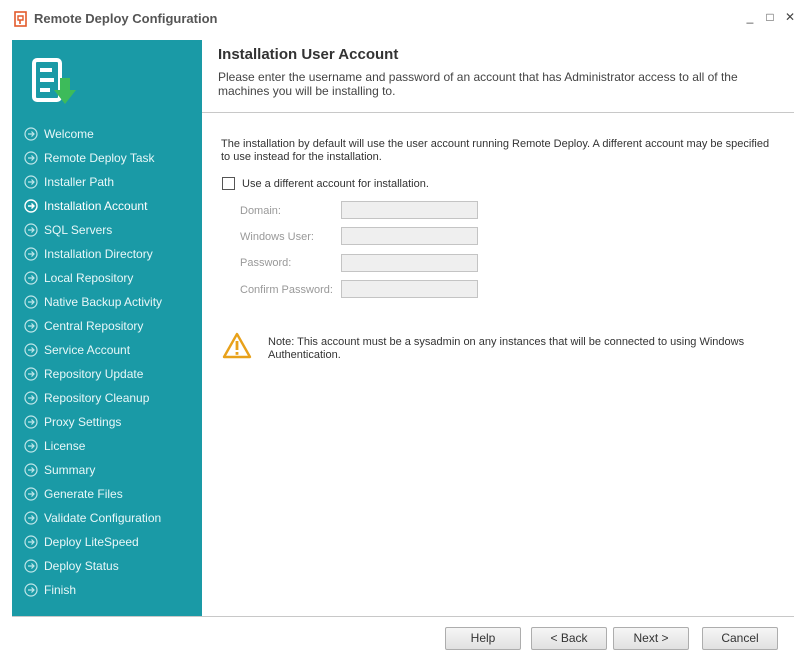 The image size is (802, 662). Describe the element at coordinates (237, 345) in the screenshot. I see `warning-icon` at that location.